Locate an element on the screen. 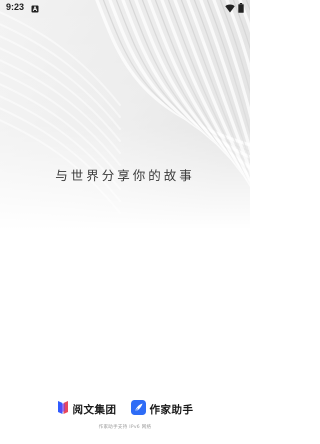  brand-yuewen: 阅文集团 is located at coordinates (87, 409).